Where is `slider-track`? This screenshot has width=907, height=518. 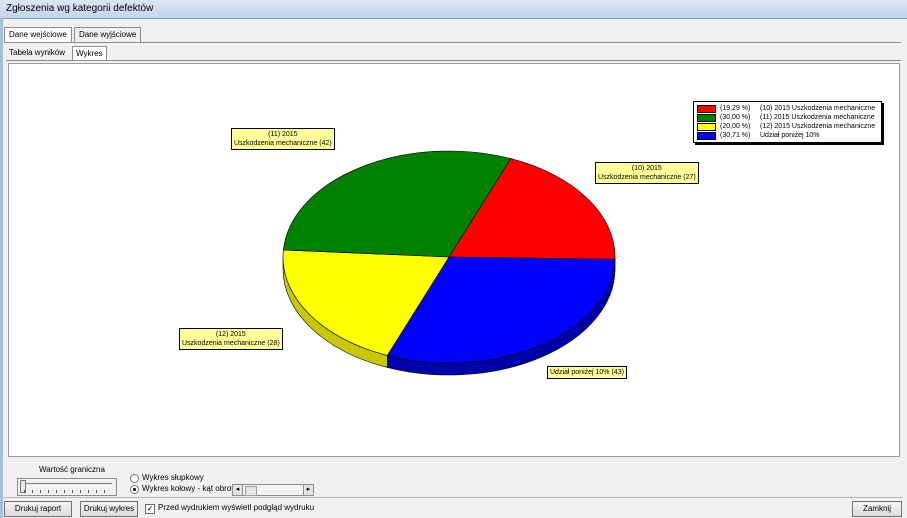
slider-track is located at coordinates (66, 485).